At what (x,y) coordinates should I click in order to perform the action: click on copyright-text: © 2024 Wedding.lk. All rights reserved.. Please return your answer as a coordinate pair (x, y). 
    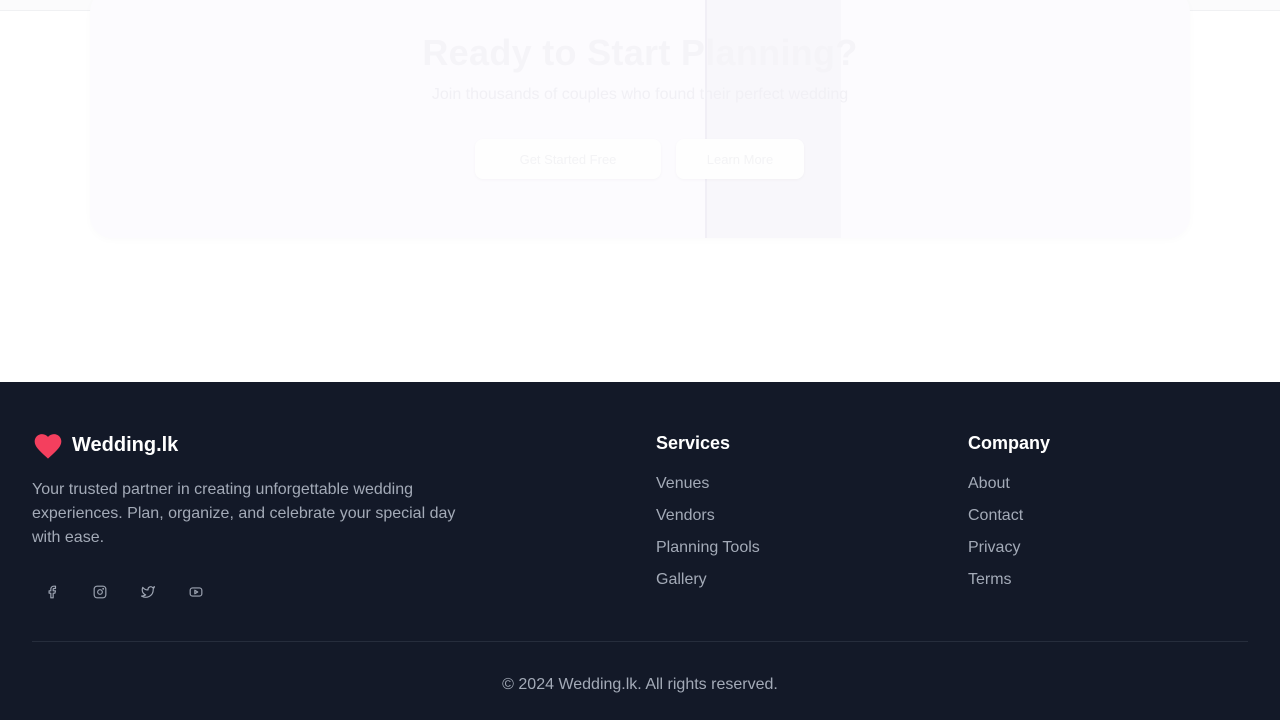
    Looking at the image, I should click on (640, 684).